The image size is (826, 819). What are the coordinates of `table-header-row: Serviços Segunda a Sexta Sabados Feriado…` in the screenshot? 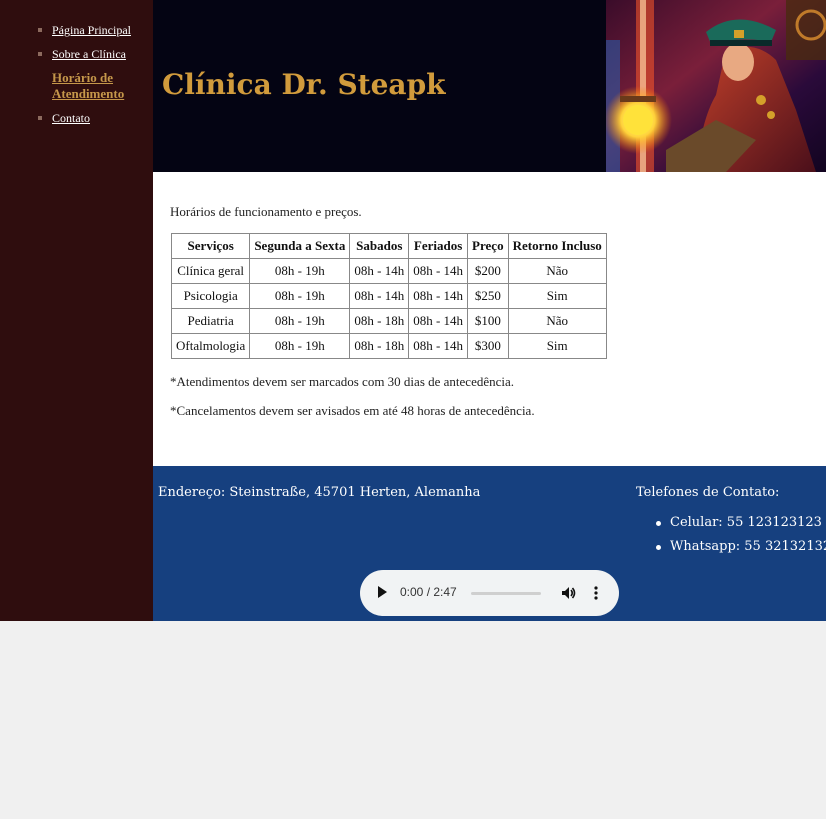 It's located at (388, 246).